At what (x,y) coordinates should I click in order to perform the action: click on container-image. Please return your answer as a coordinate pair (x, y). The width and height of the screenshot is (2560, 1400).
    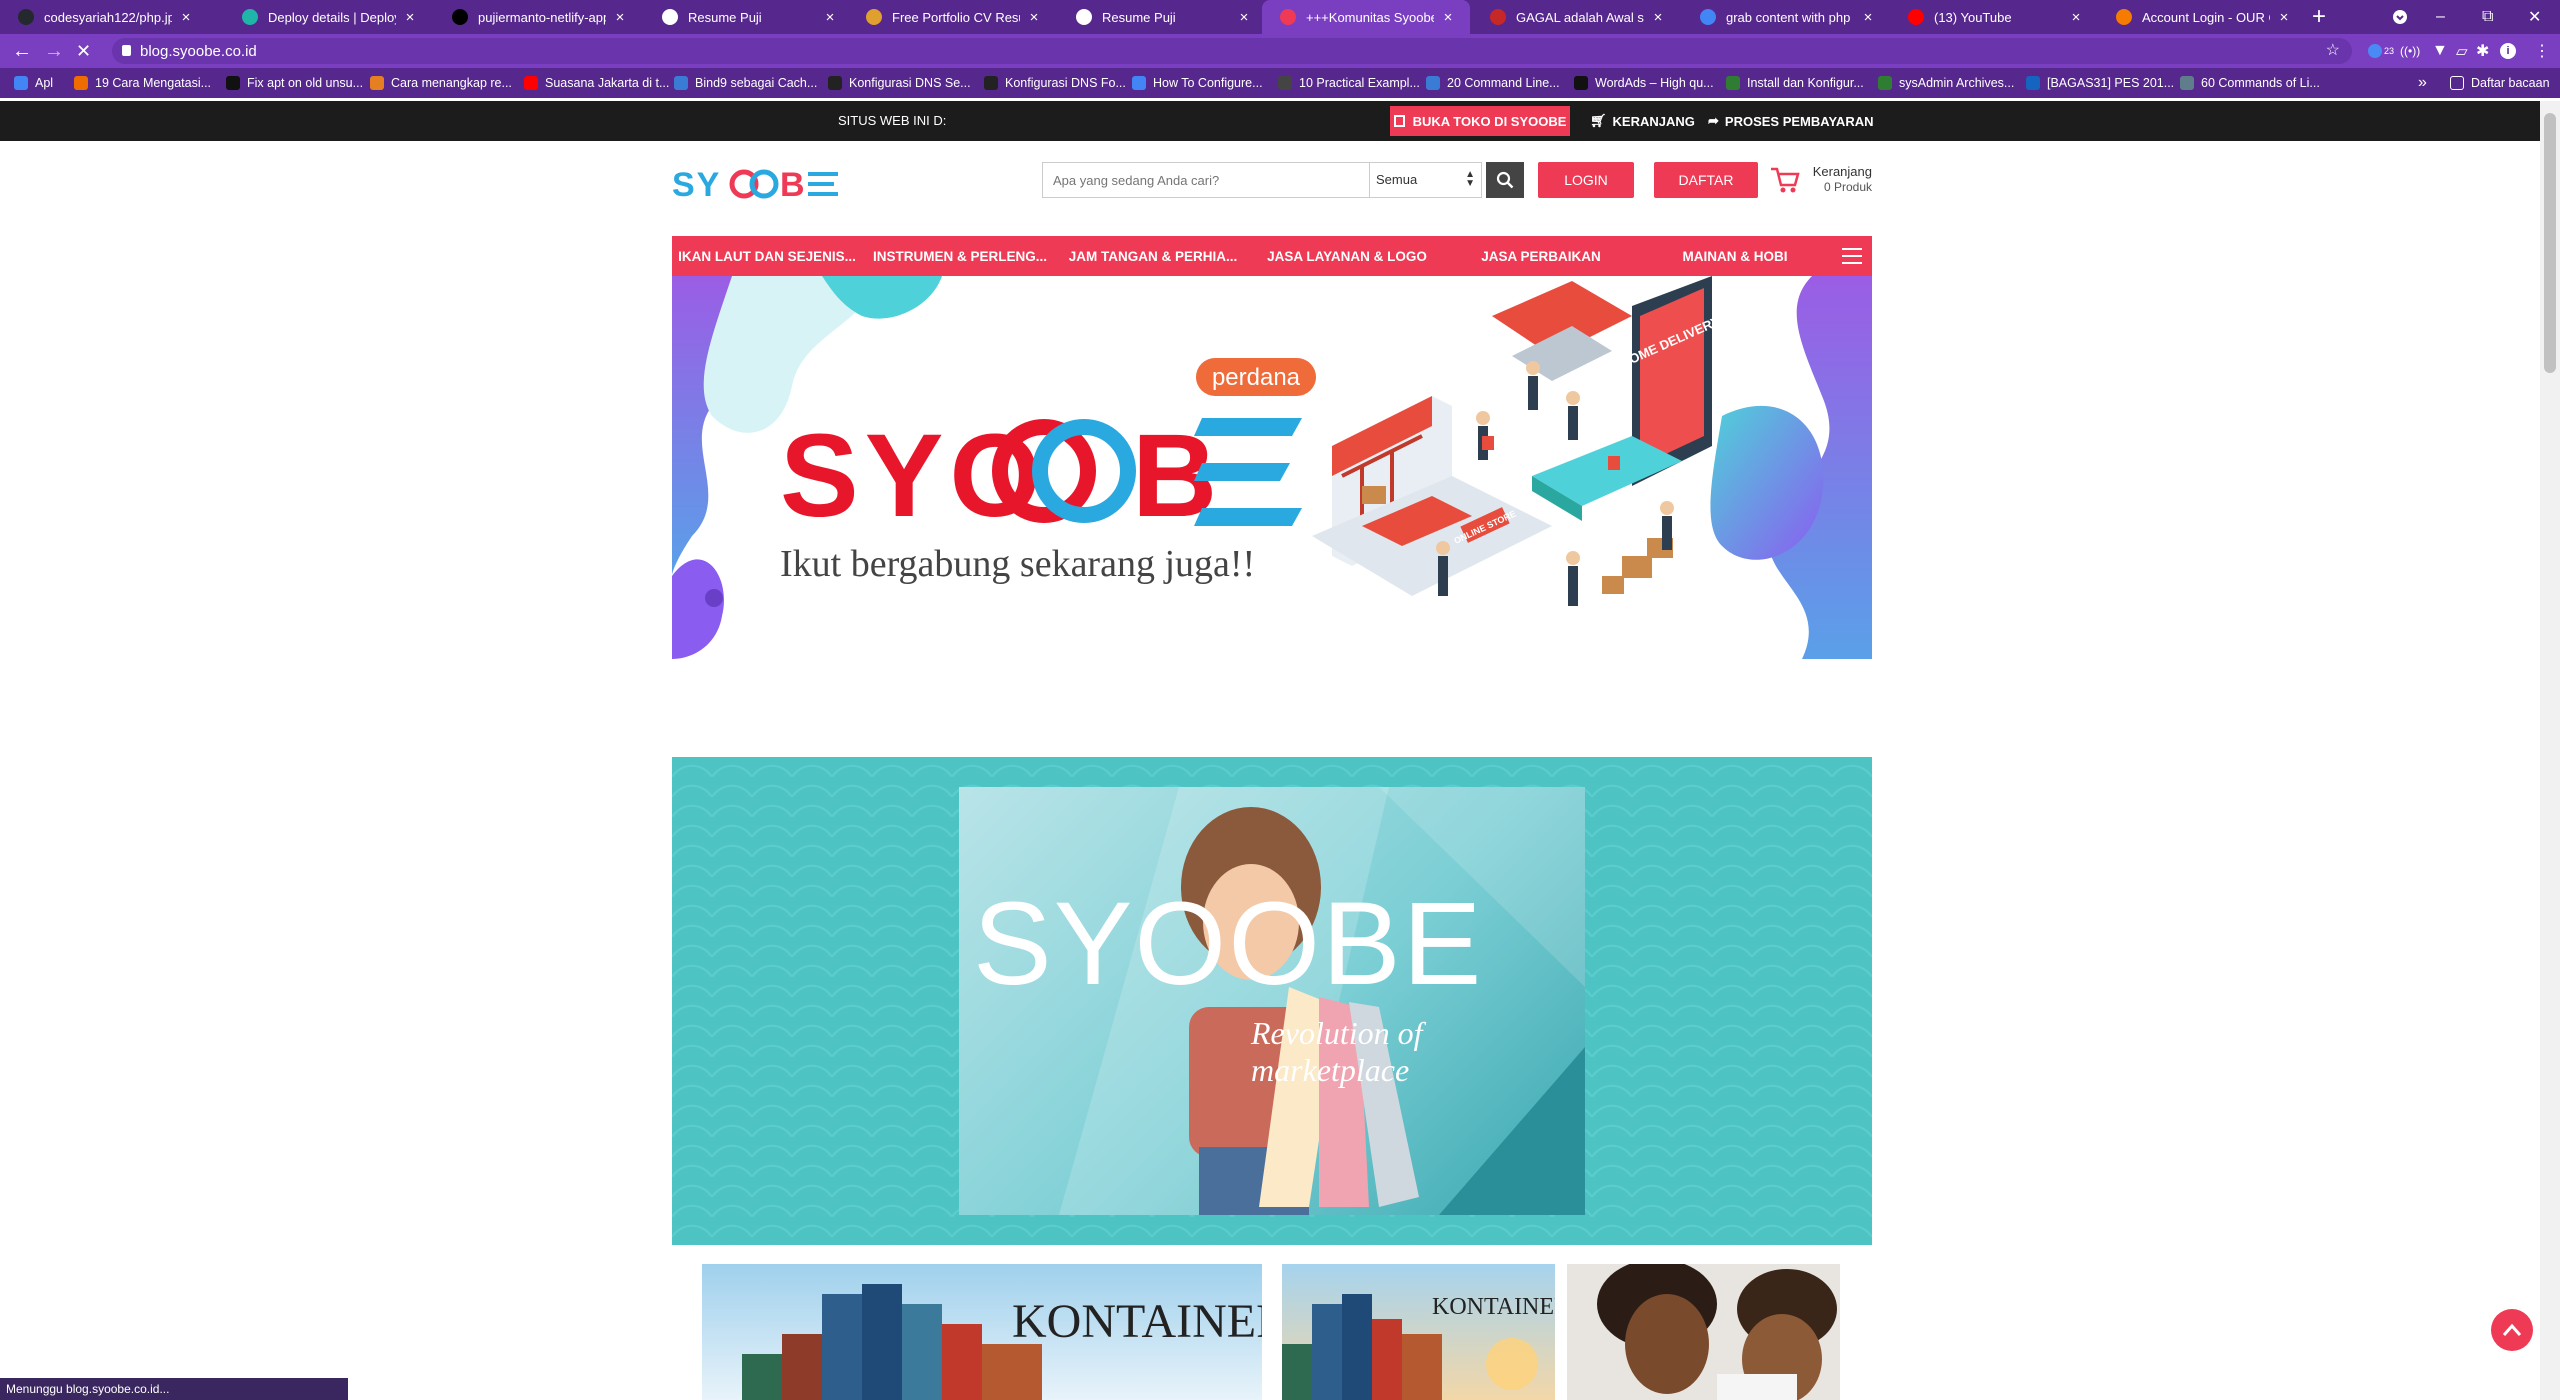
    Looking at the image, I should click on (1418, 1332).